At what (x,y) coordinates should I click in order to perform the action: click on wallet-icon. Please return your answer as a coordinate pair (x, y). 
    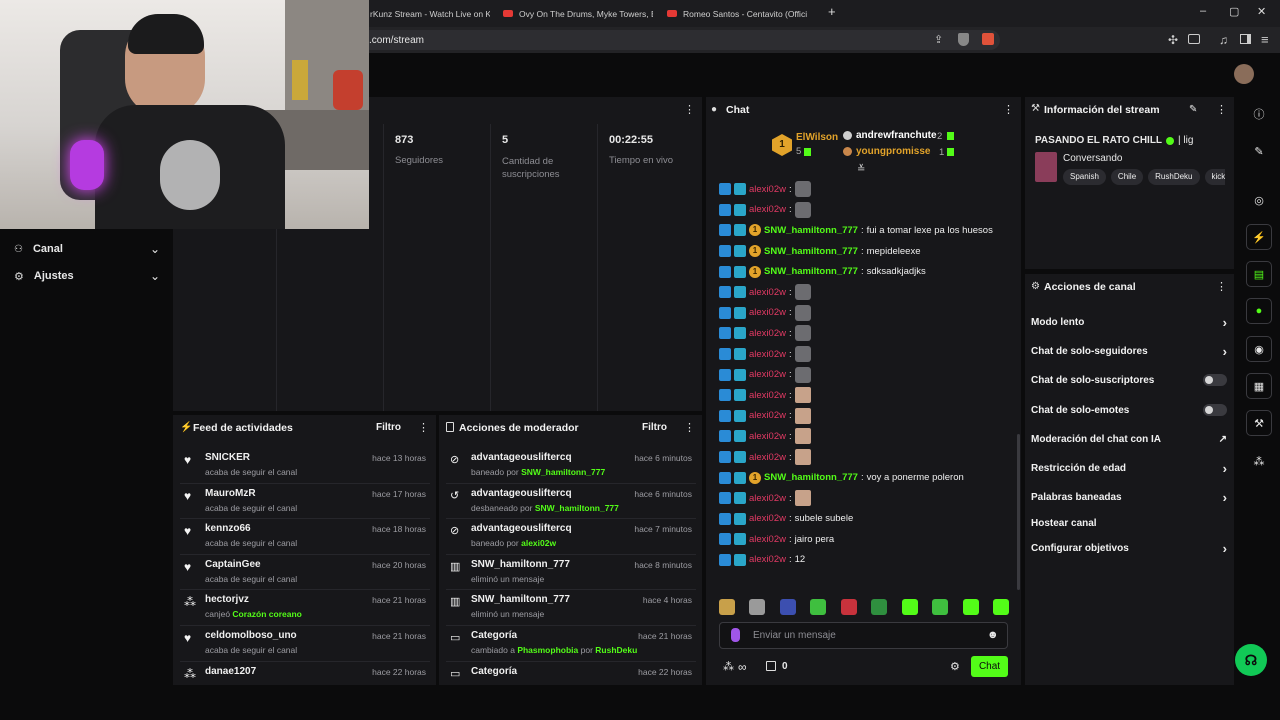
    Looking at the image, I should click on (1194, 39).